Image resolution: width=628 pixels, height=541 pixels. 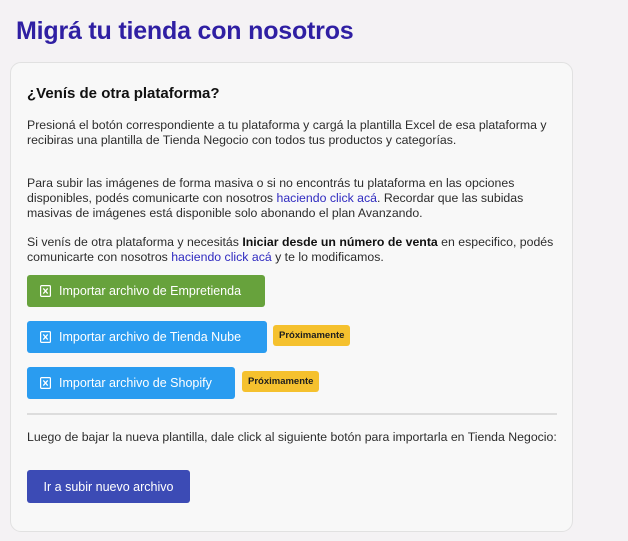 I want to click on sale-number-text-start: Si venís de otra plataforma y necesitás, so click(x=135, y=242).